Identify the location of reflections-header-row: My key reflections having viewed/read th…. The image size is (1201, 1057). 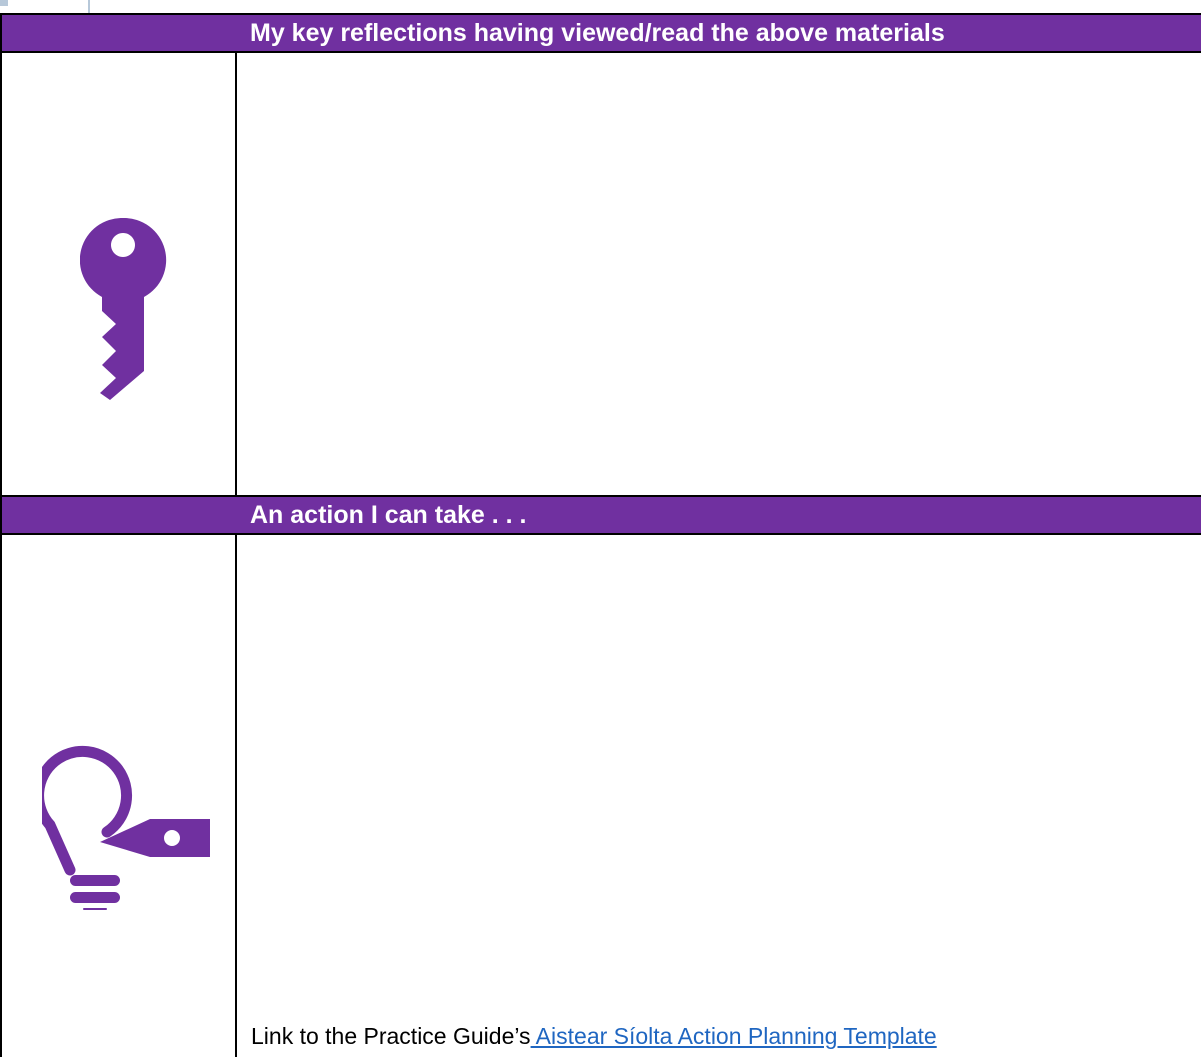
(600, 33).